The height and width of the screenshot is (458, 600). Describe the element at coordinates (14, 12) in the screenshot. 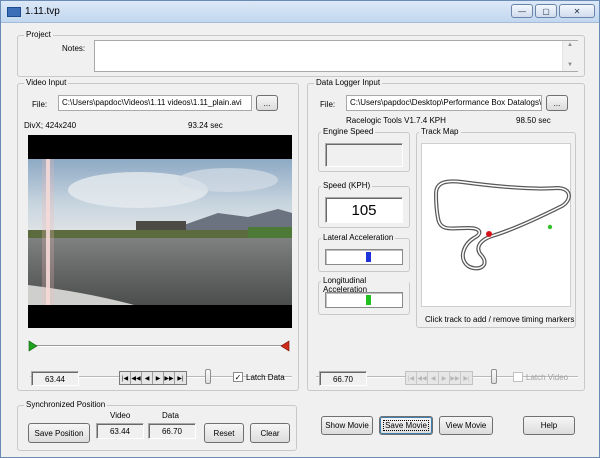

I see `app-icon` at that location.